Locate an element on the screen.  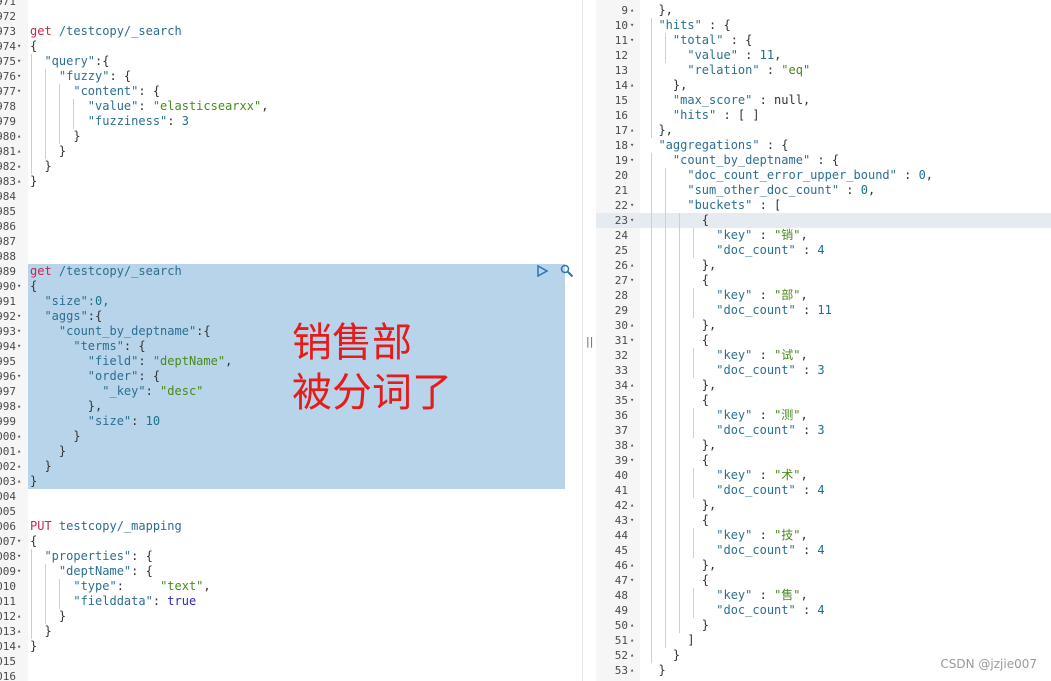
code-line: 1011 "fielddata": true is located at coordinates (291, 601).